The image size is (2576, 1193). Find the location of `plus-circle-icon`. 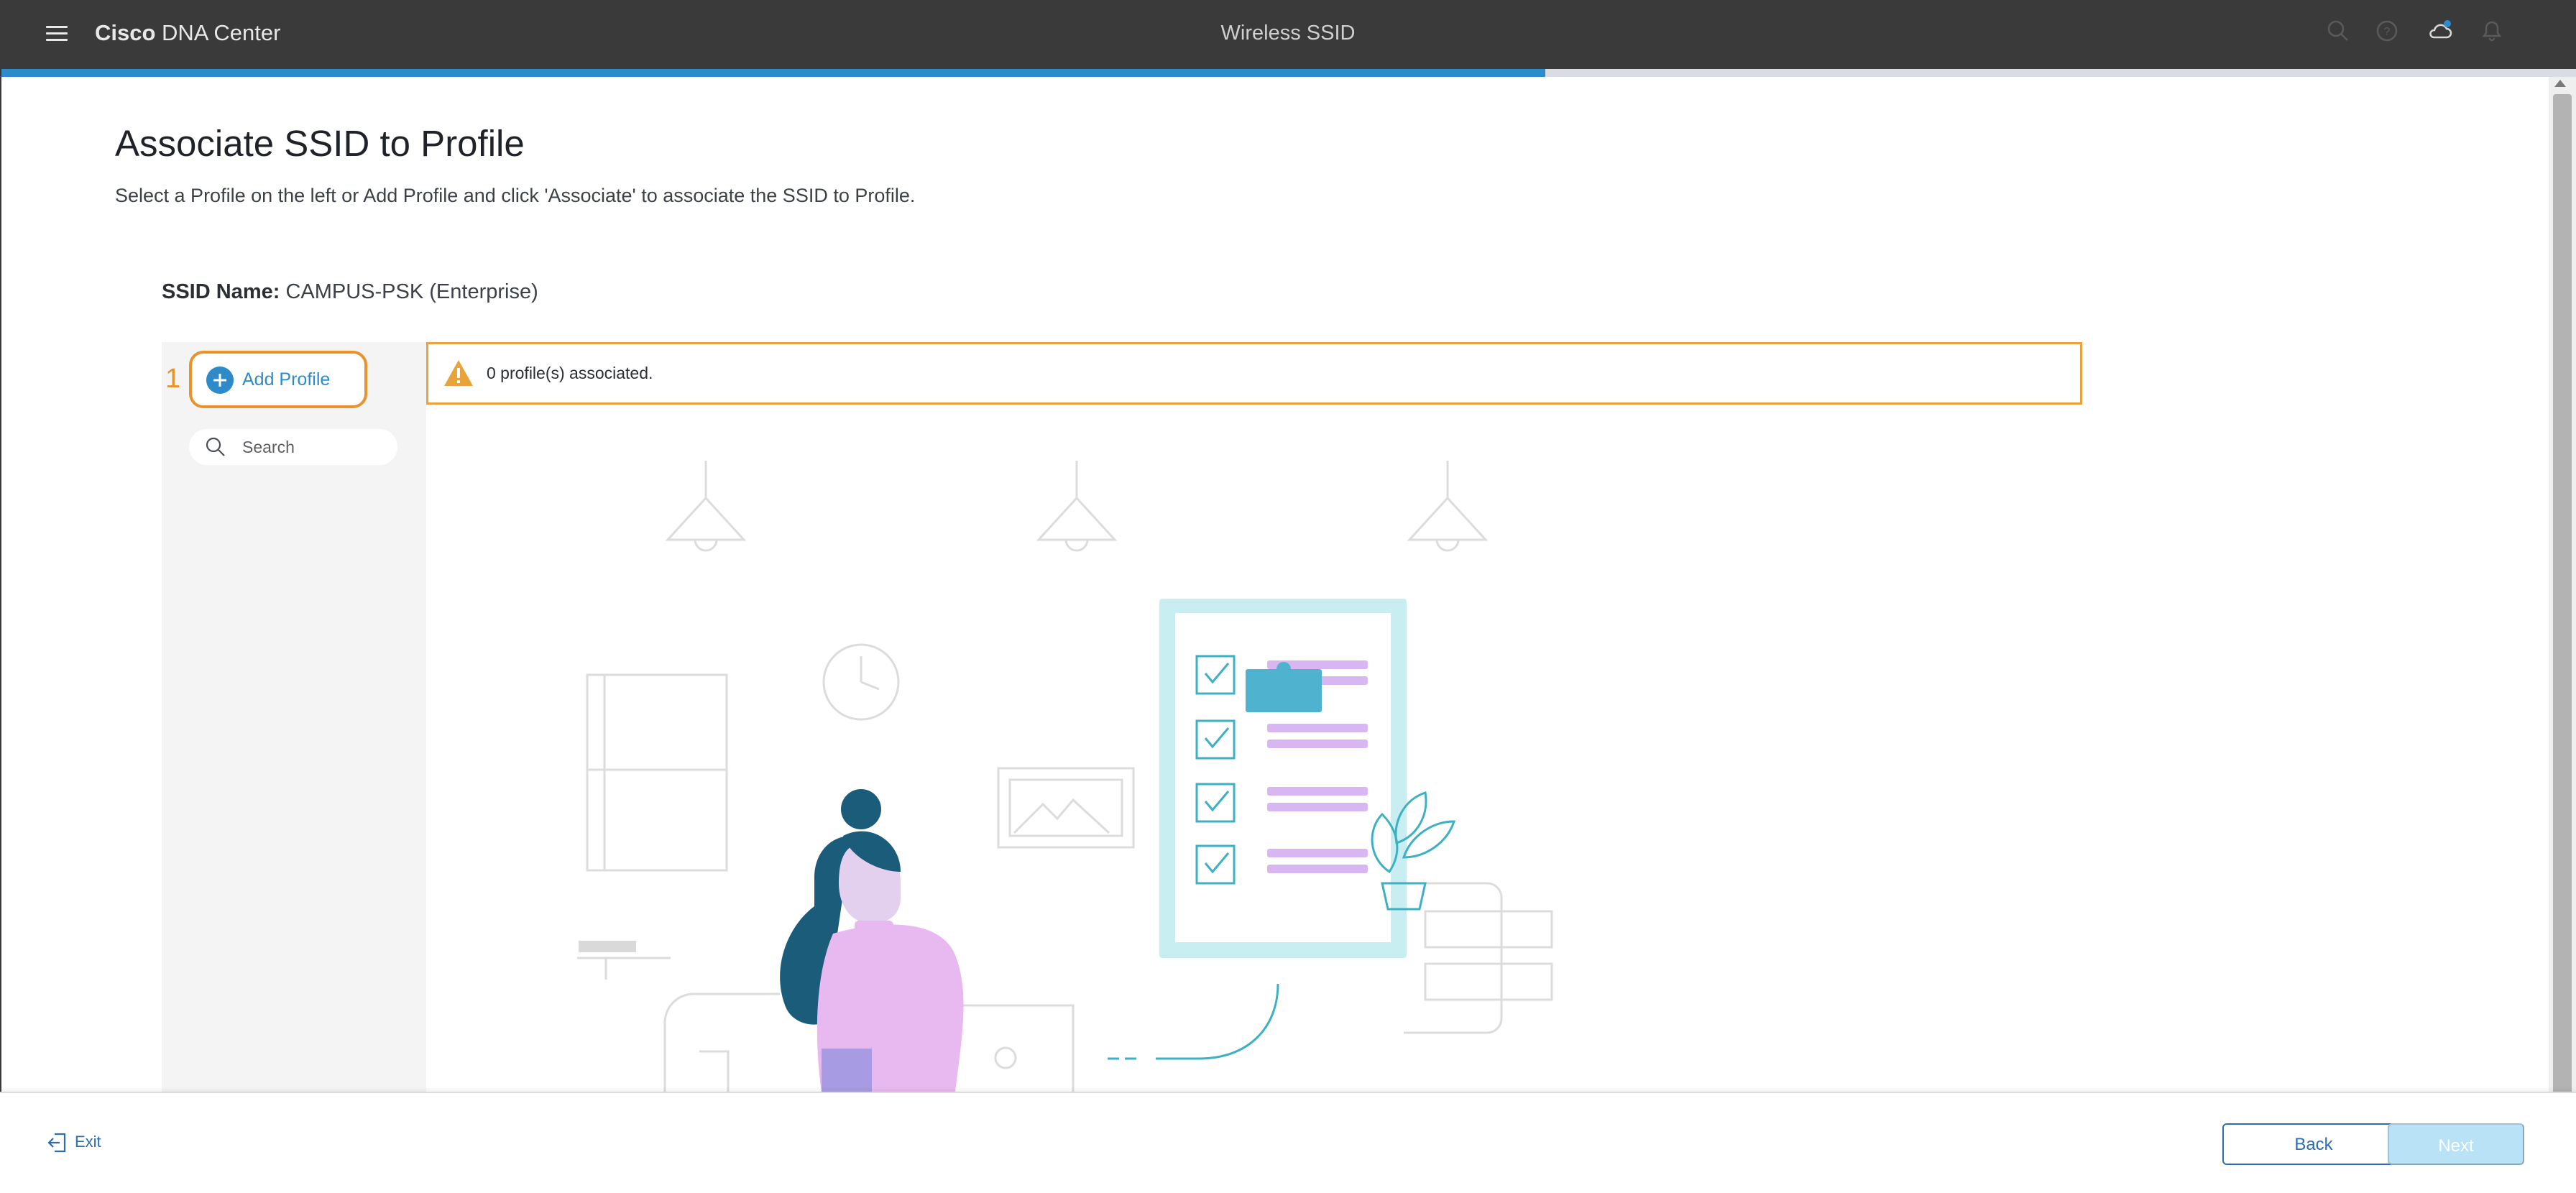

plus-circle-icon is located at coordinates (220, 380).